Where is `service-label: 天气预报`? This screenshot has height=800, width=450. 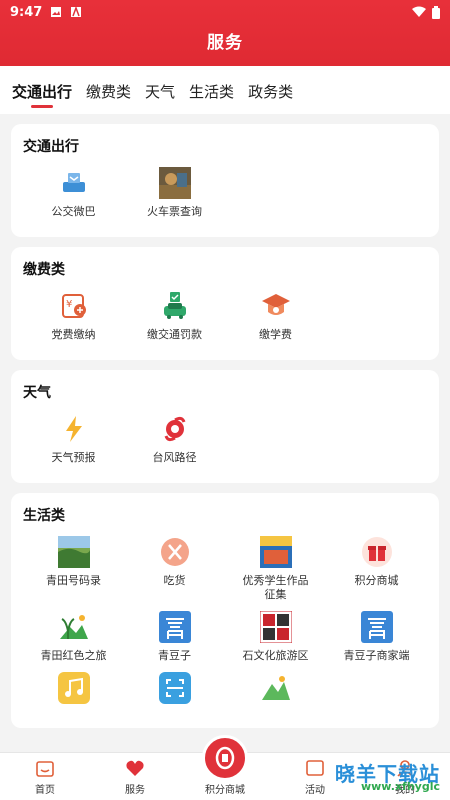
service-label: 天气预报 is located at coordinates (73, 457).